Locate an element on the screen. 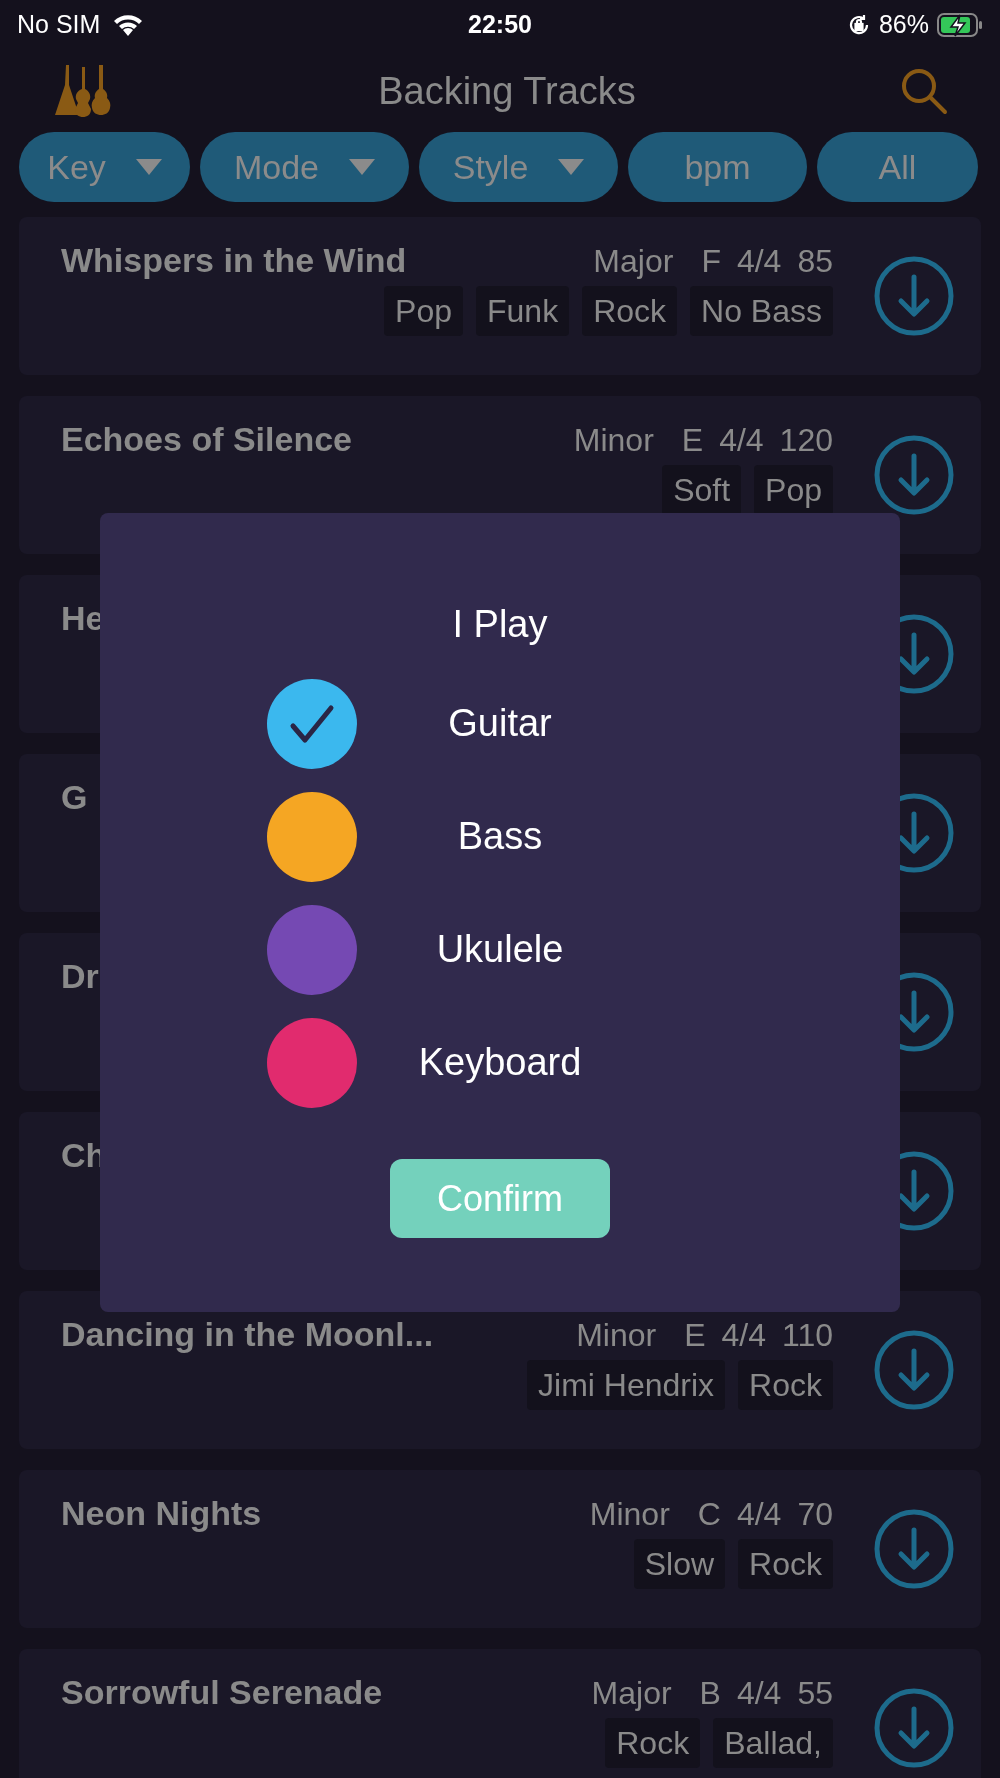  screen-title: Backing Tracks is located at coordinates (507, 91).